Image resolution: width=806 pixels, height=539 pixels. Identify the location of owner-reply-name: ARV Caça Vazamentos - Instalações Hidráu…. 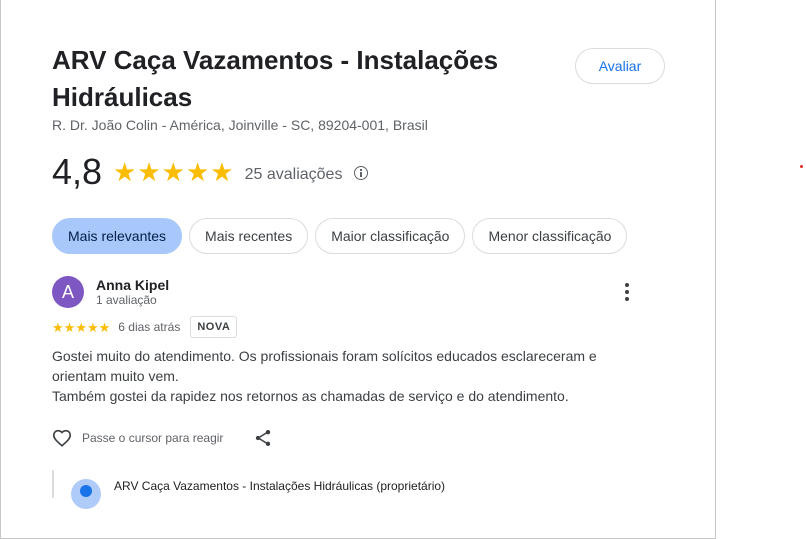
(280, 486).